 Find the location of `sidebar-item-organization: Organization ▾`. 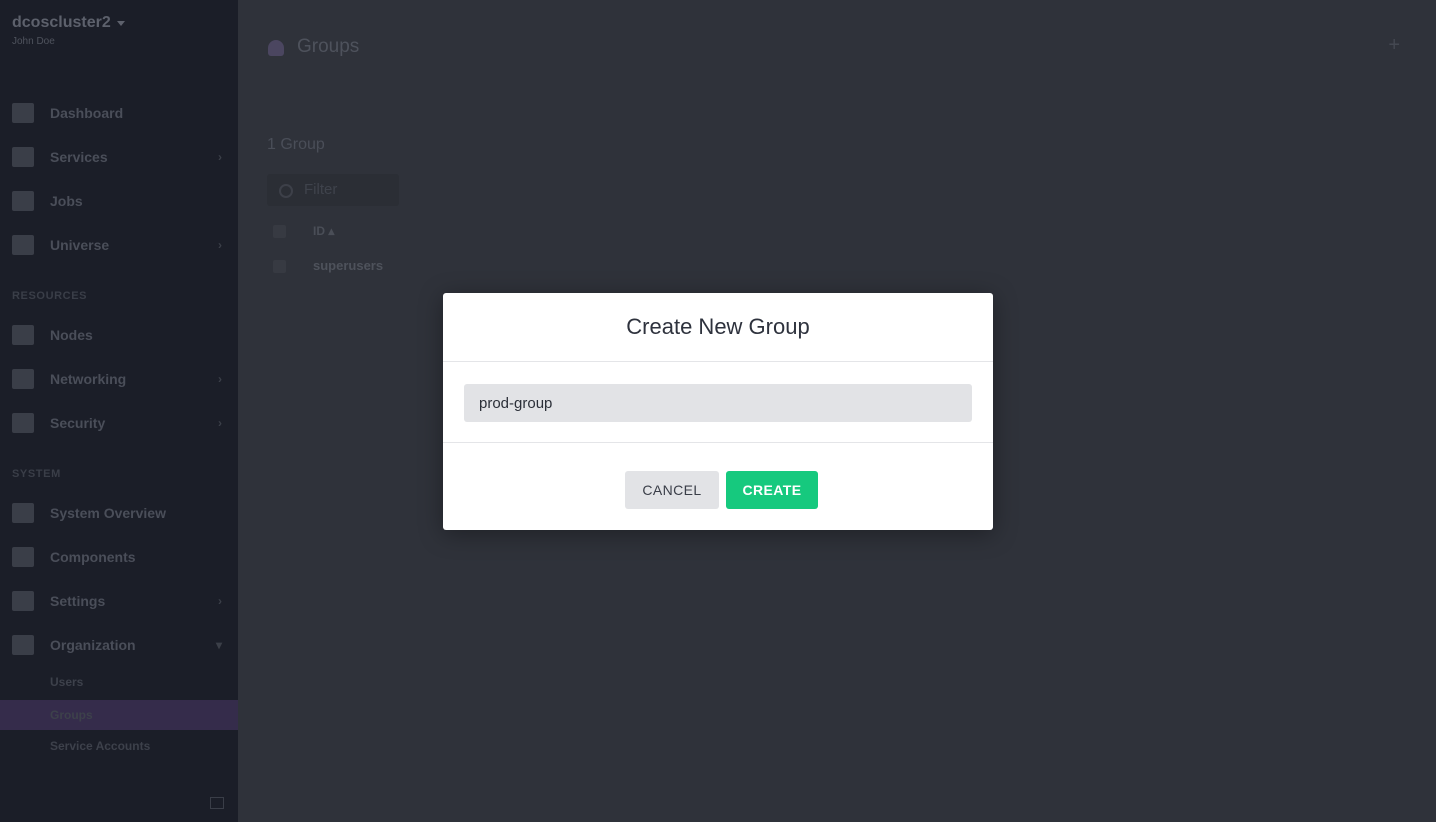

sidebar-item-organization: Organization ▾ is located at coordinates (119, 645).